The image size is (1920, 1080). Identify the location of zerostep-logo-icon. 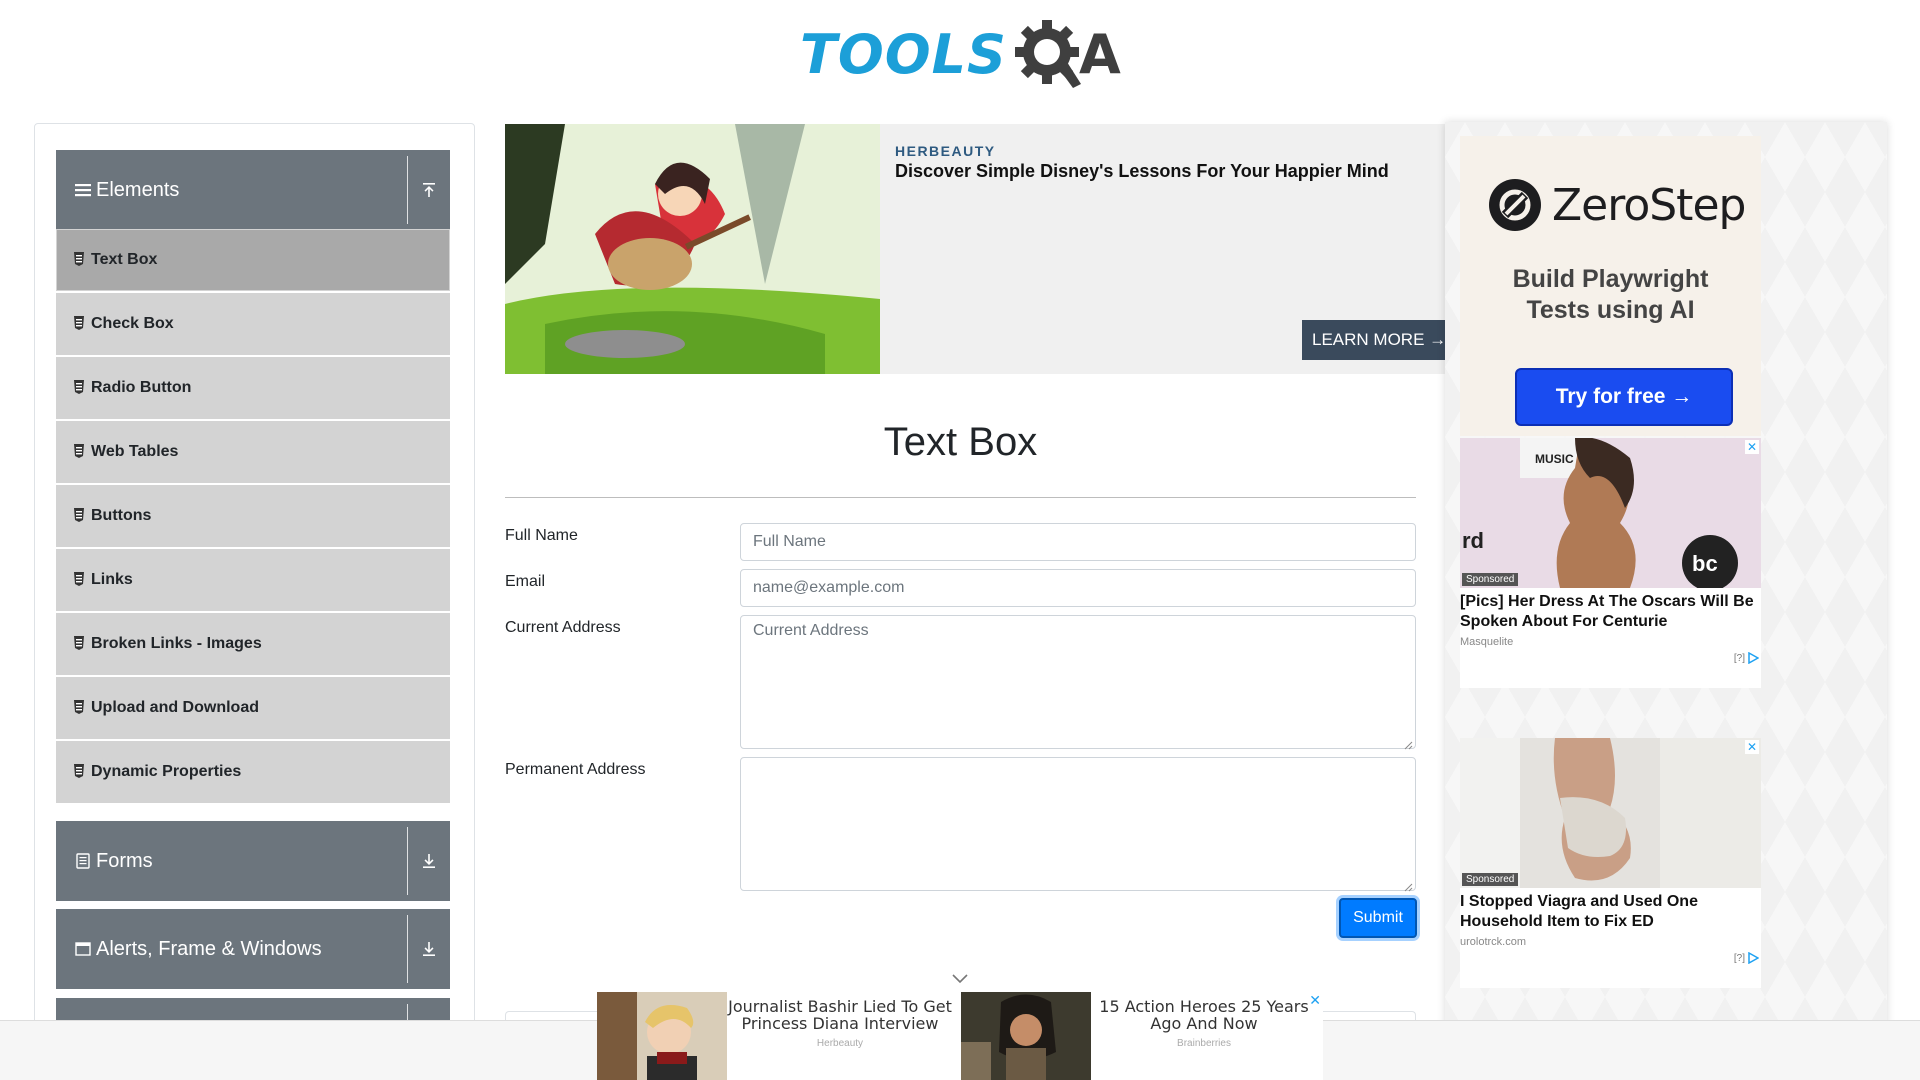
(1515, 205).